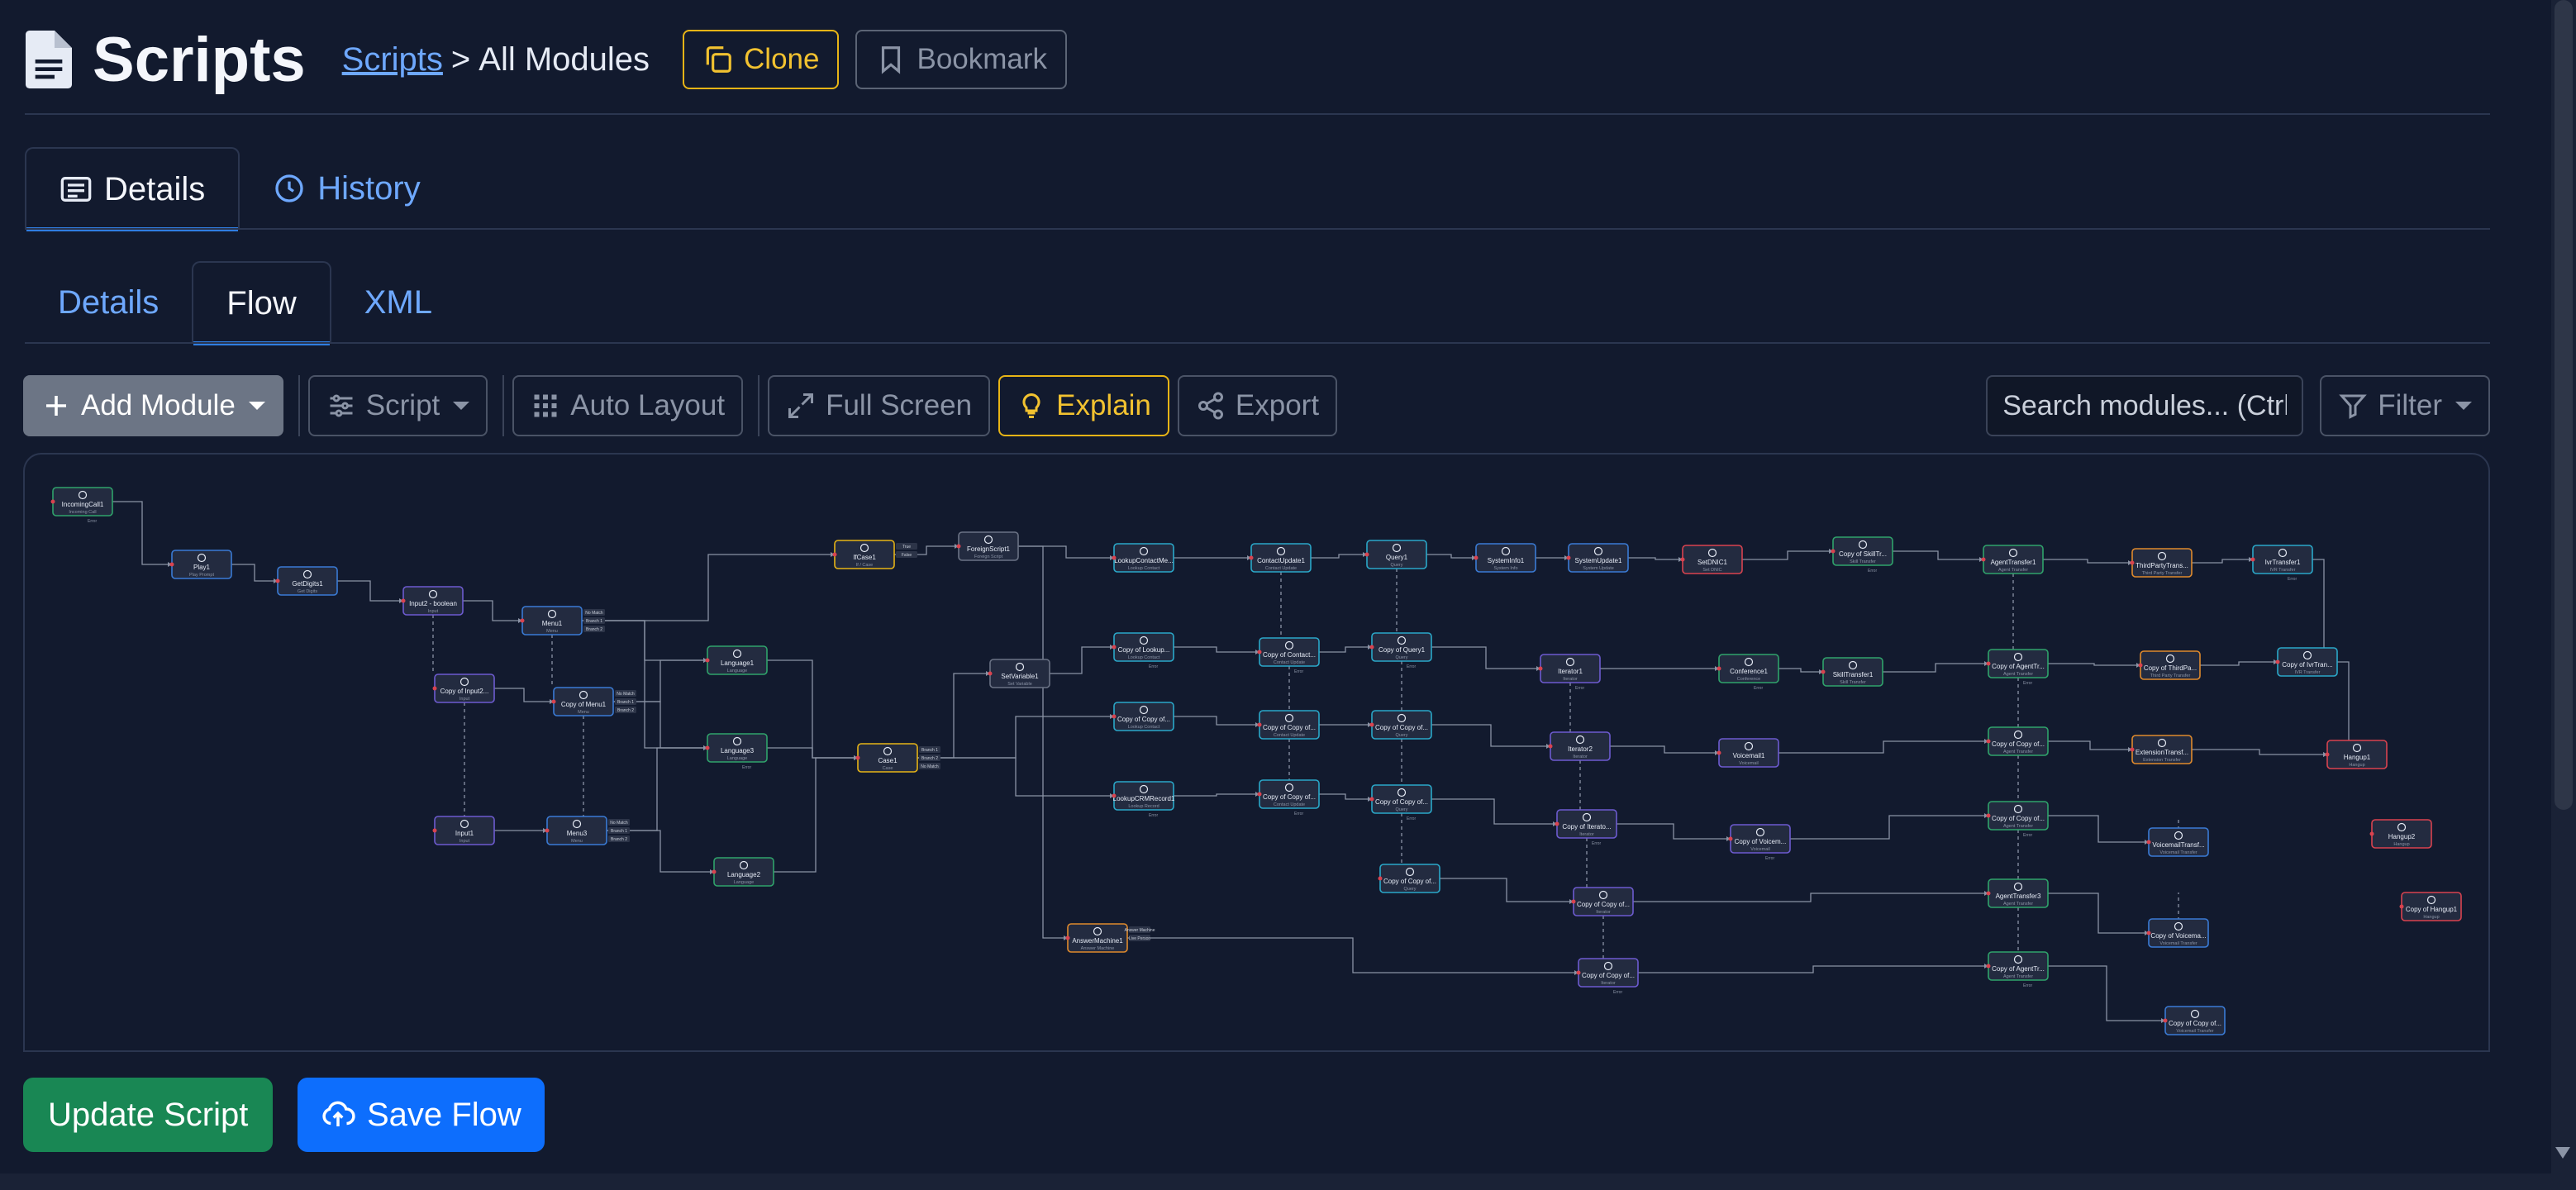 This screenshot has height=1190, width=2576. What do you see at coordinates (2018, 819) in the screenshot?
I see `flow-node: Copy of Copy of... Agent Transfer Error` at bounding box center [2018, 819].